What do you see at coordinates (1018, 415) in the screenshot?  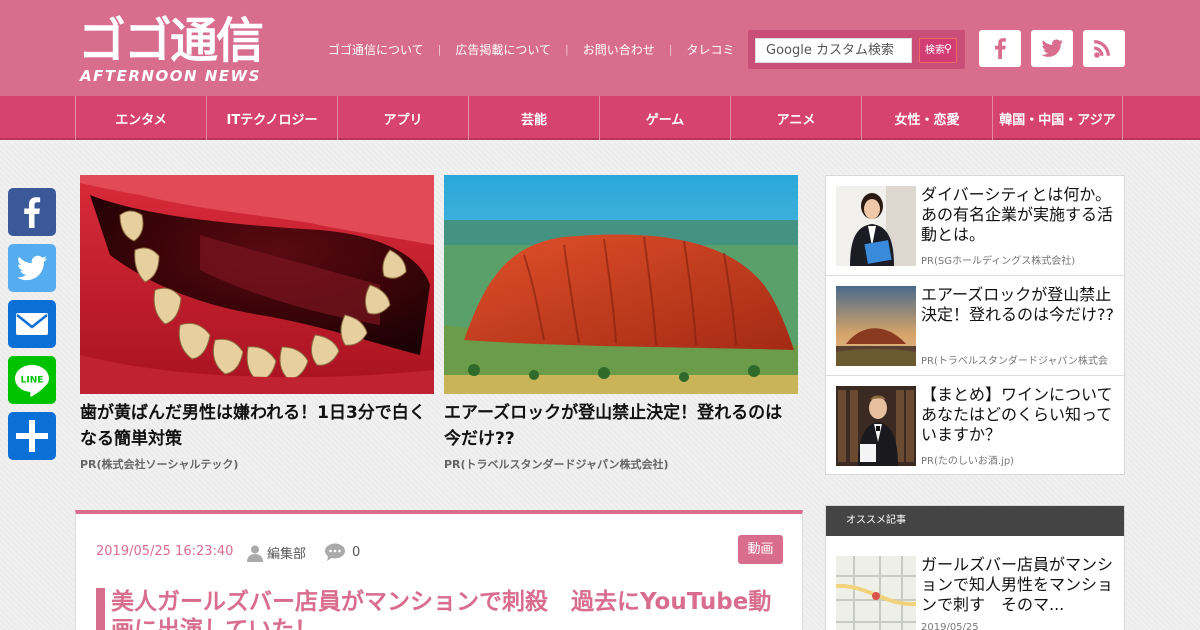 I see `ad-title: 【まとめ】ワインについてあなたはどのくらい知っていますか？` at bounding box center [1018, 415].